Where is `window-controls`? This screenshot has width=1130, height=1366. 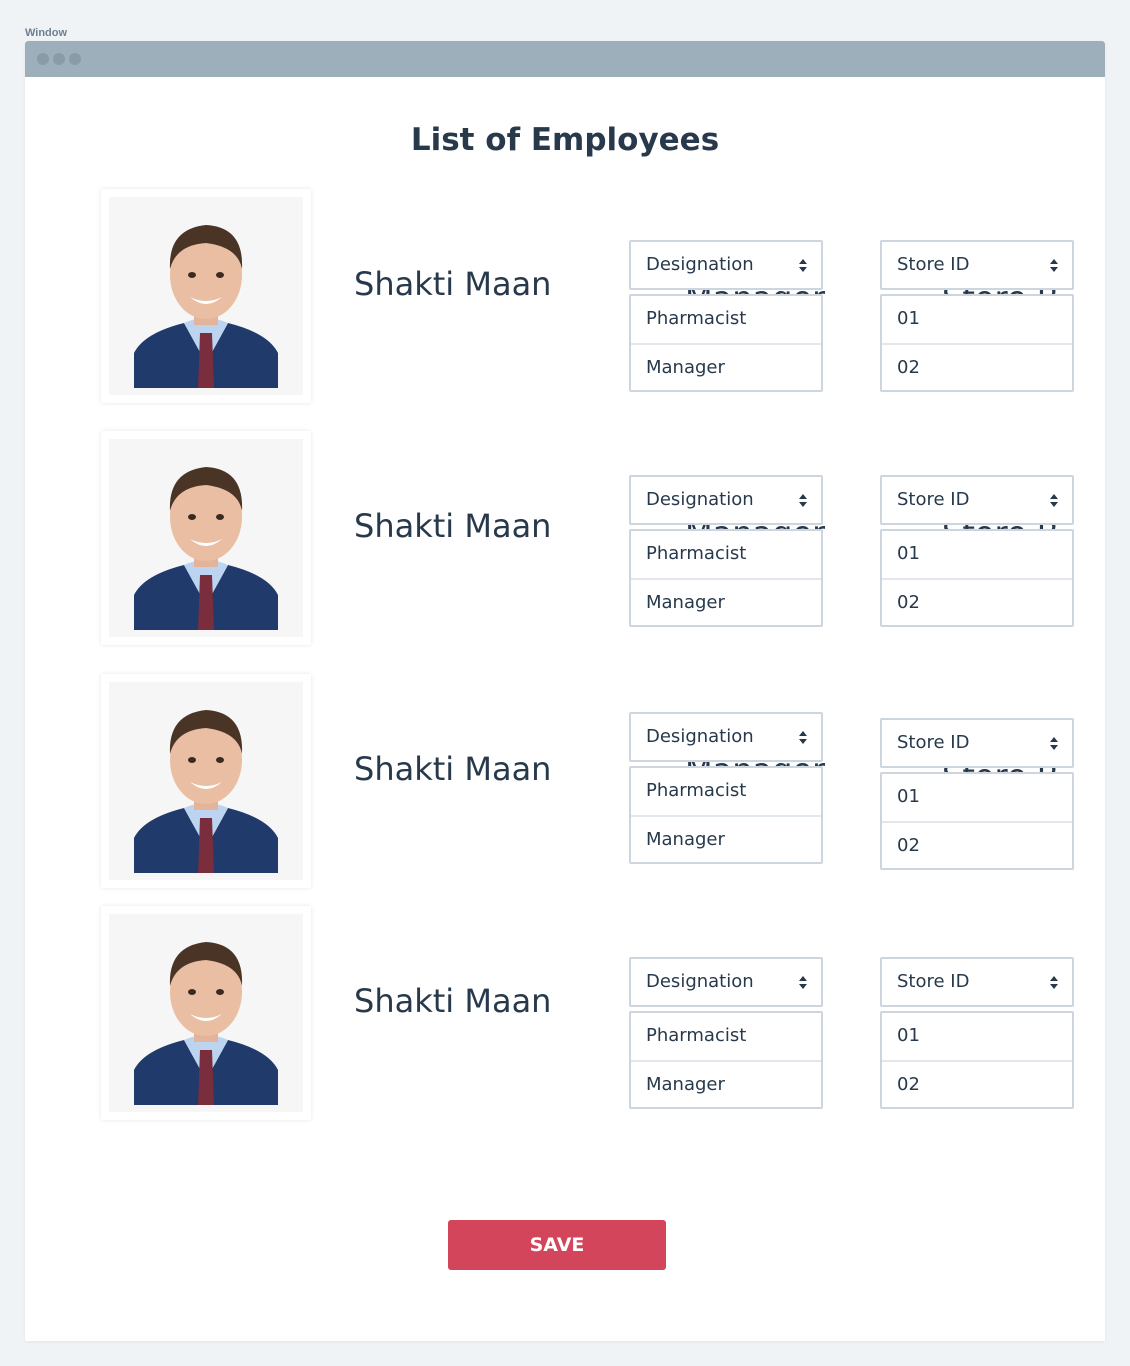 window-controls is located at coordinates (59, 59).